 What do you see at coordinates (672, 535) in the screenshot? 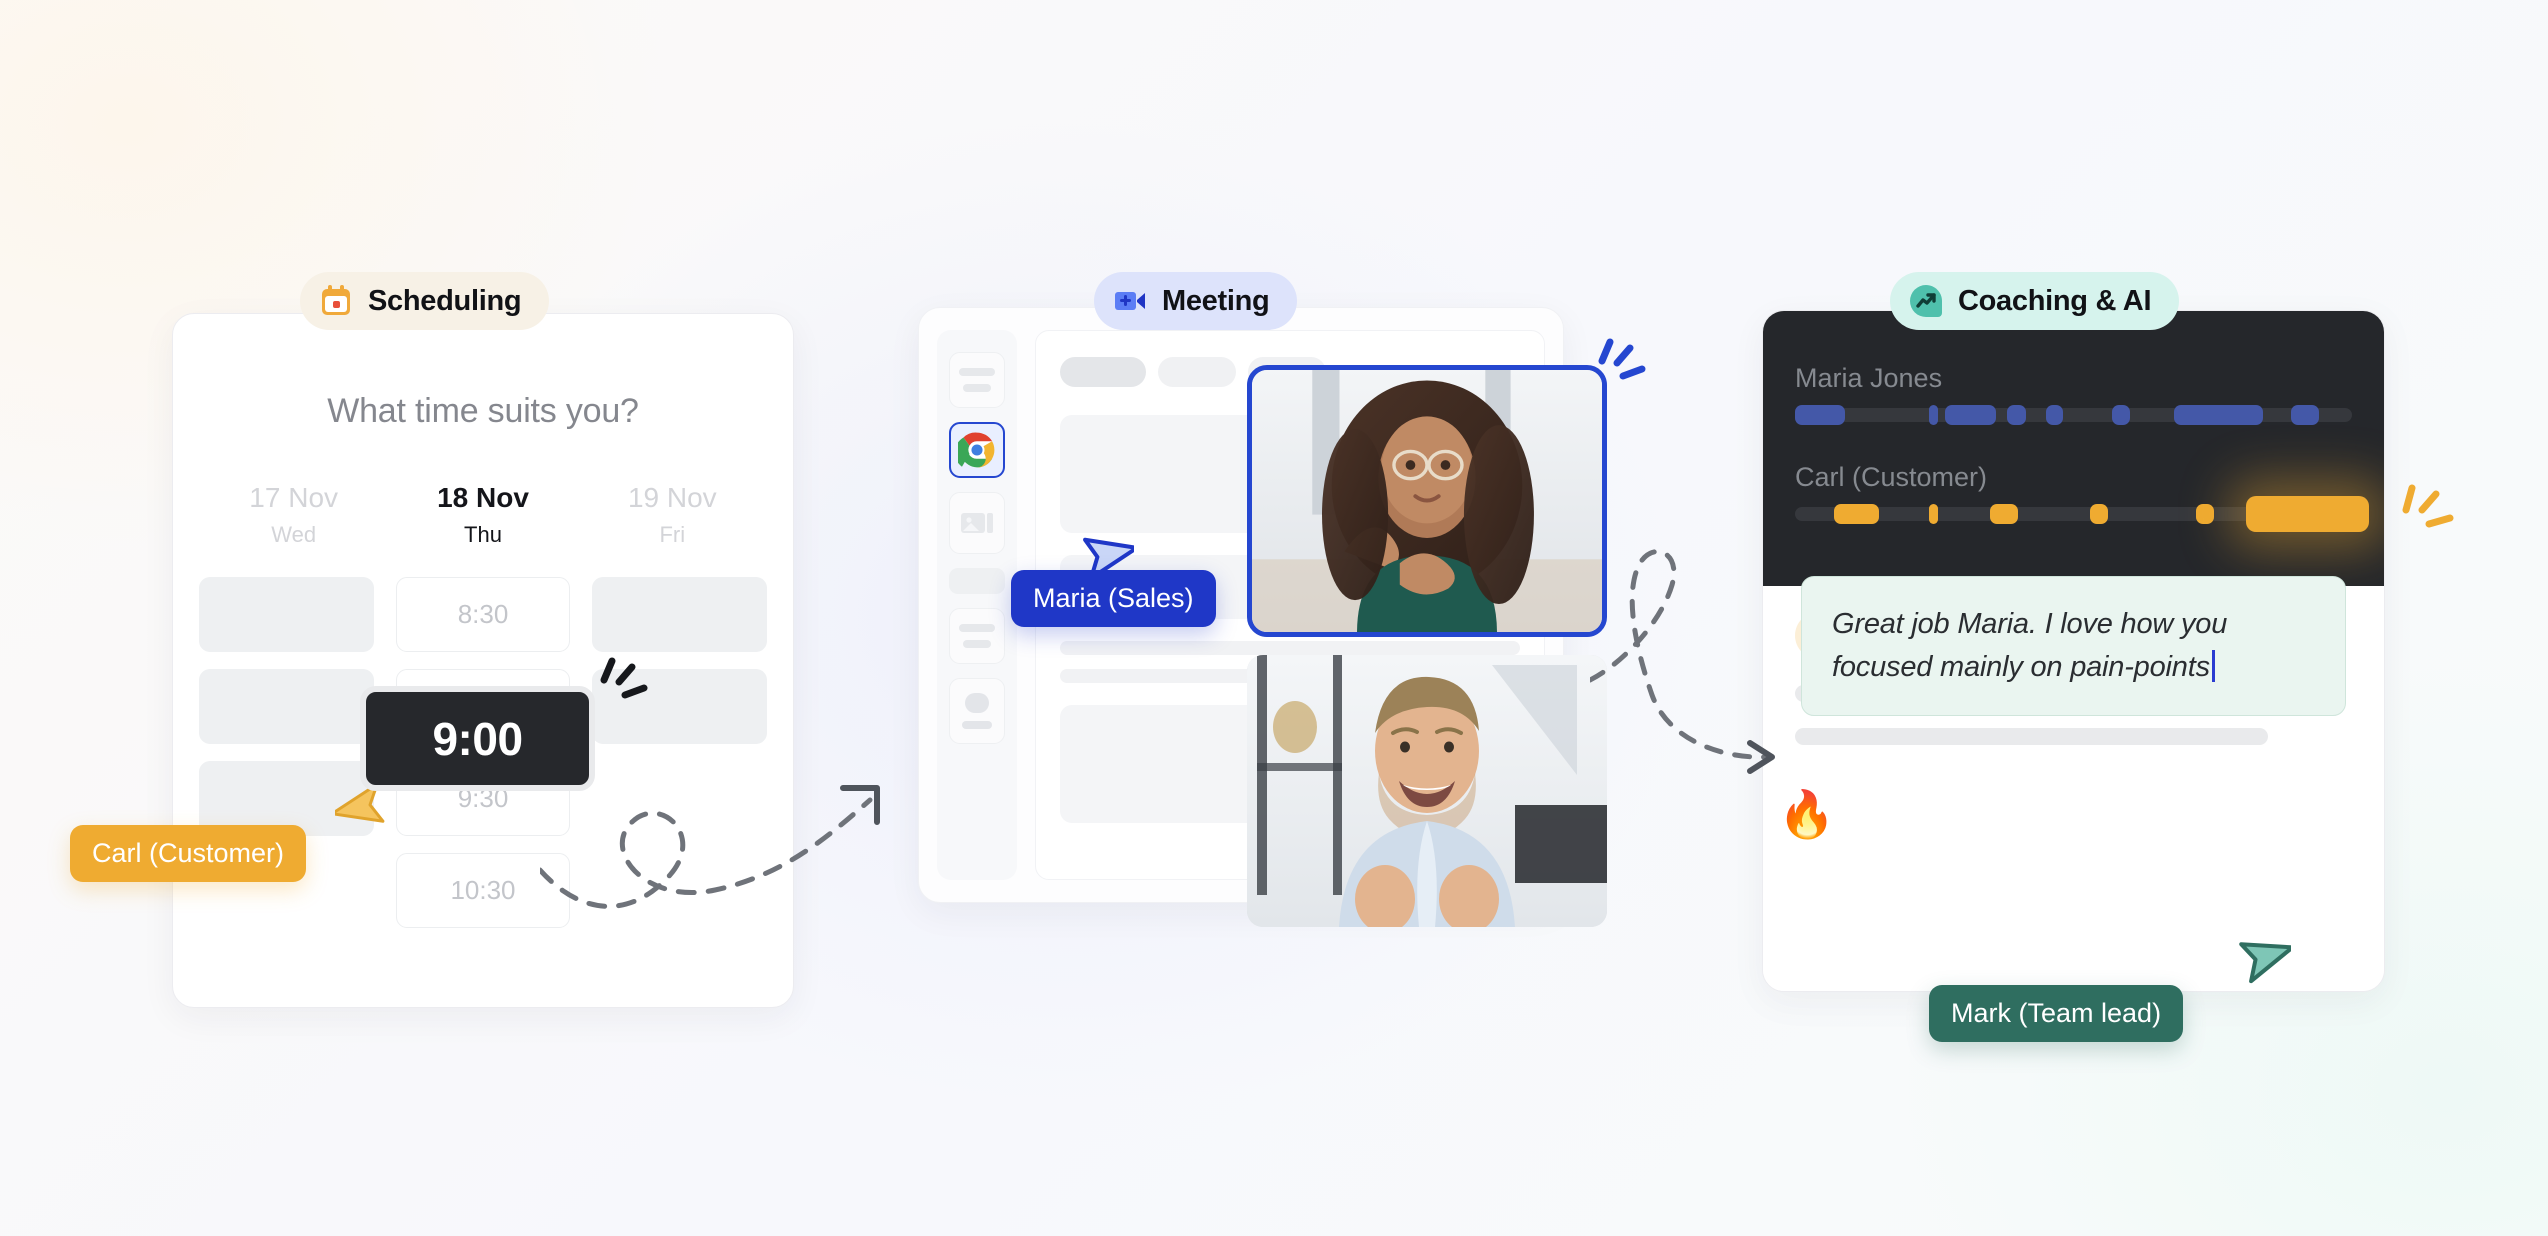
I see `date-weekday: Fri` at bounding box center [672, 535].